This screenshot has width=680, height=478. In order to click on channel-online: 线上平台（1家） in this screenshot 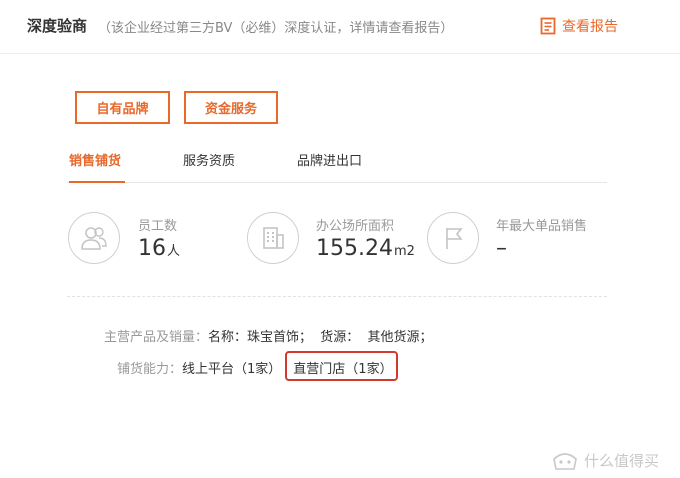, I will do `click(232, 369)`.